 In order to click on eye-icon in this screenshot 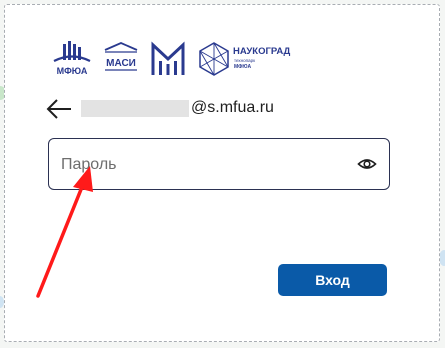, I will do `click(367, 164)`.